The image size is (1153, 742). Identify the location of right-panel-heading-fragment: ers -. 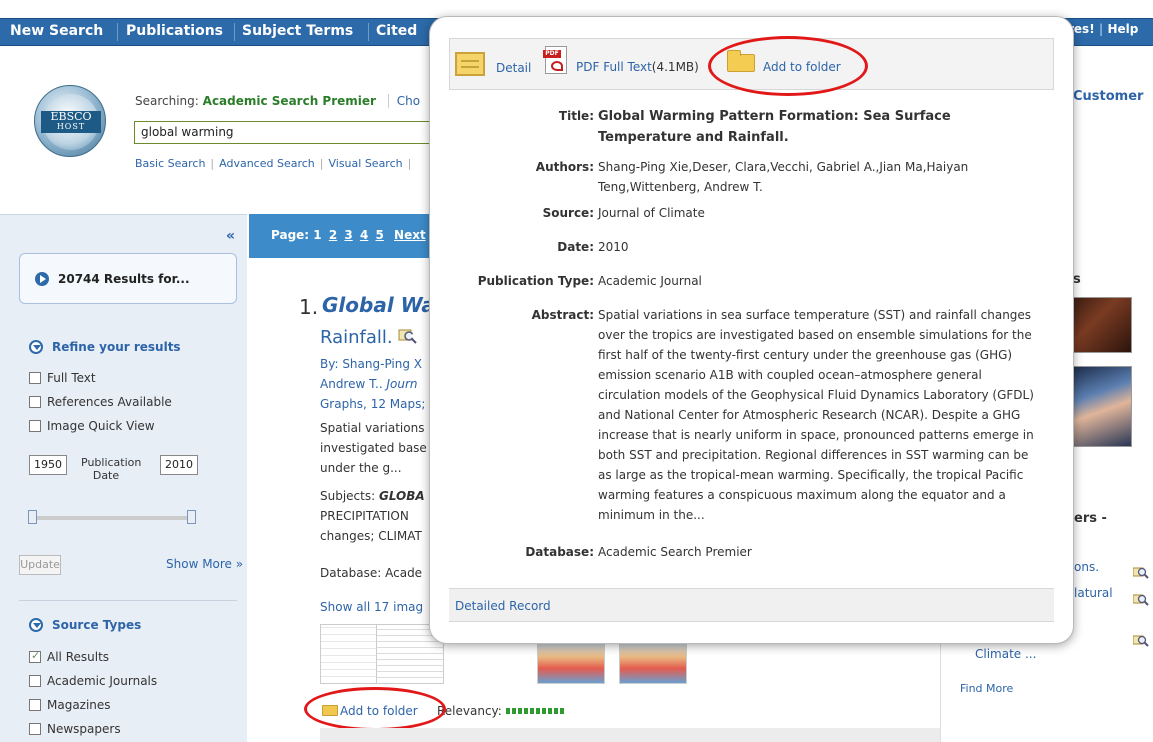
(1090, 518).